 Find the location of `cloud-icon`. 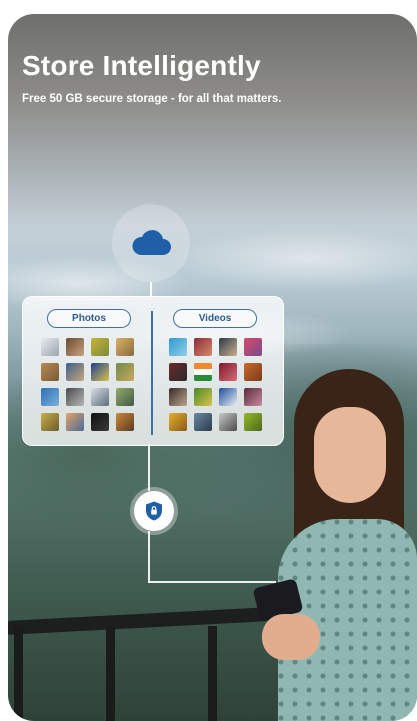

cloud-icon is located at coordinates (151, 242).